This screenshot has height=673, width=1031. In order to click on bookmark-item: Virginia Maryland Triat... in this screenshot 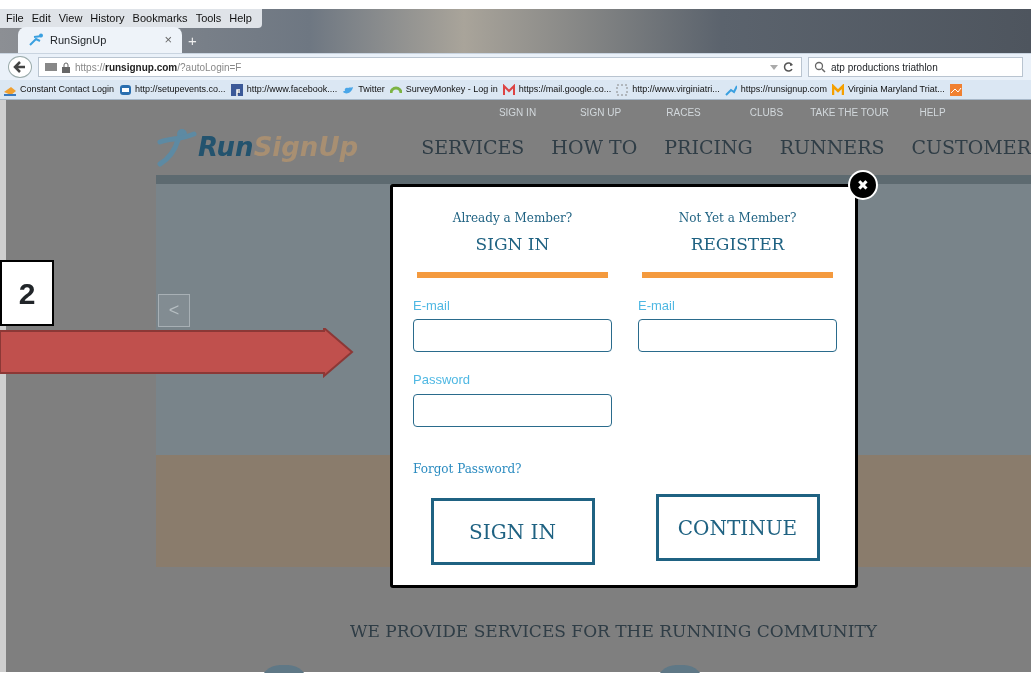, I will do `click(888, 89)`.